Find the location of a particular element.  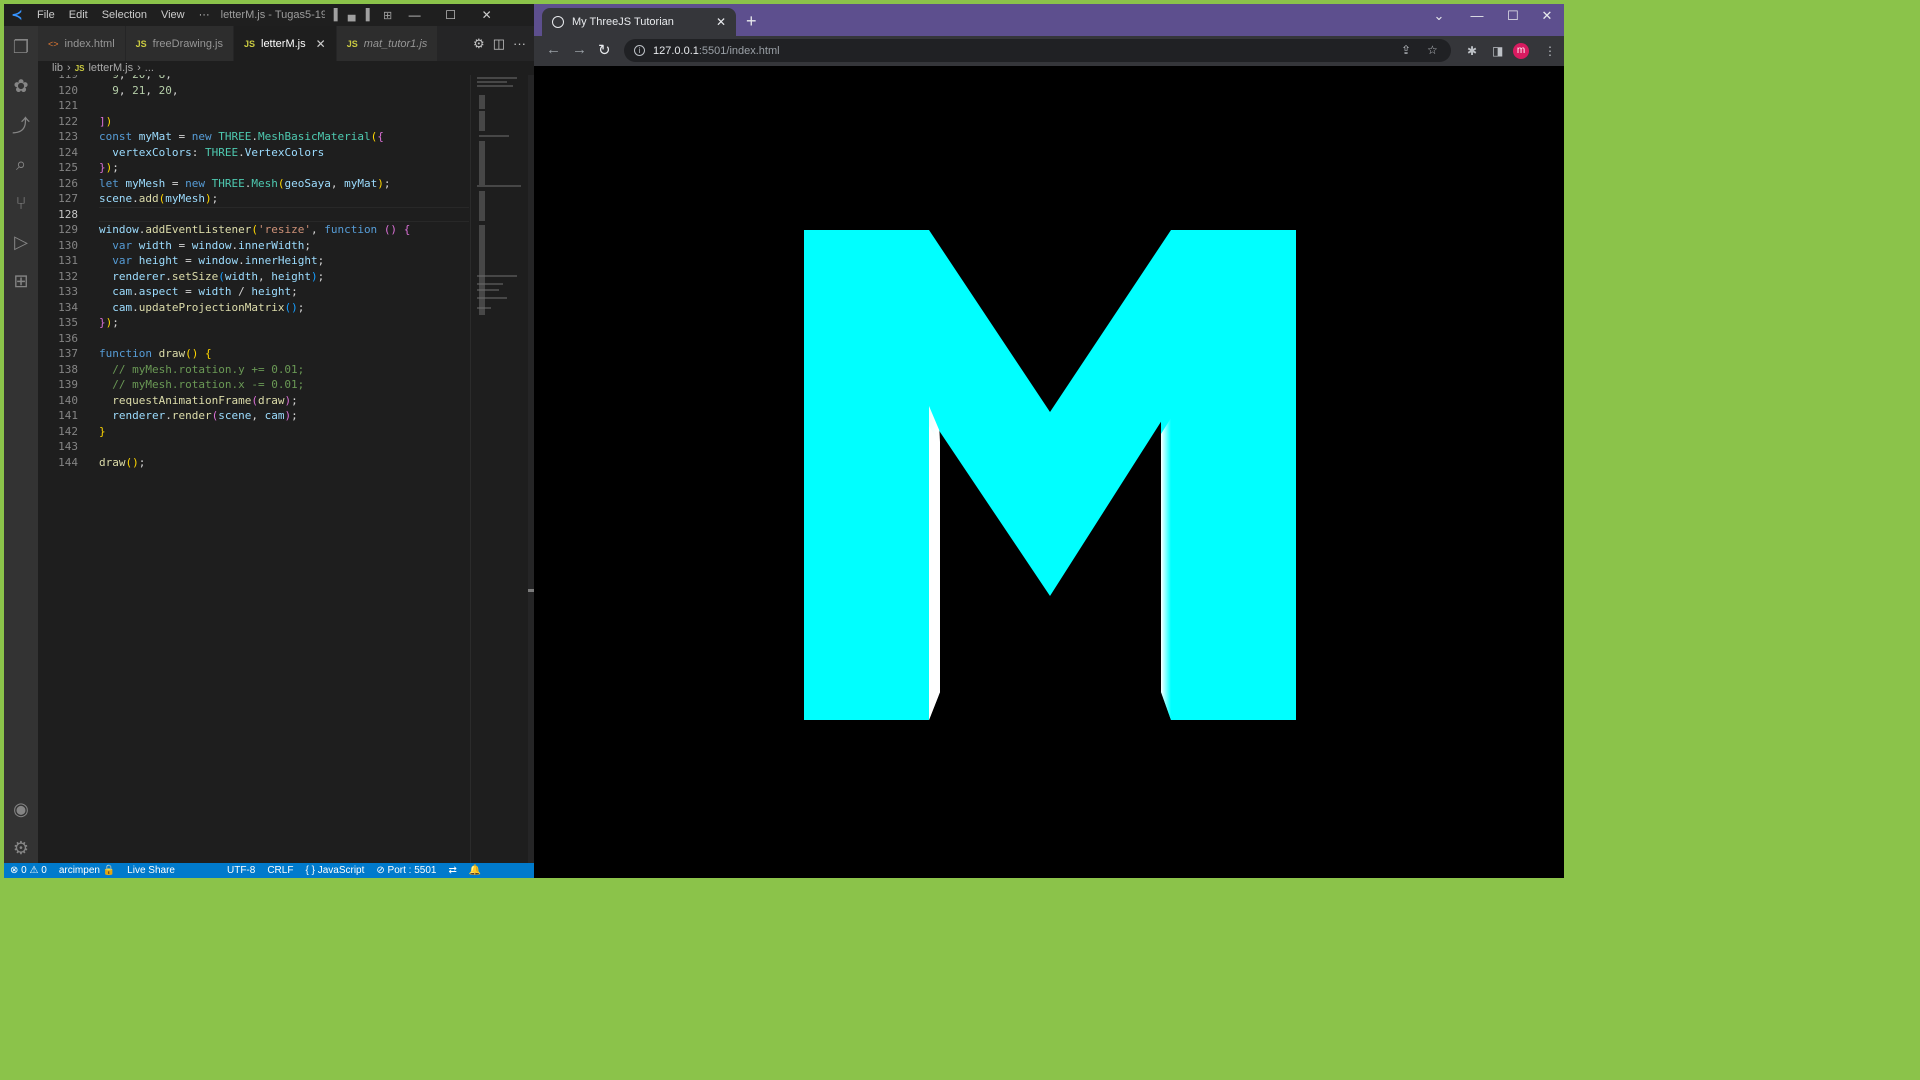

js-icon: JS is located at coordinates (249, 43).